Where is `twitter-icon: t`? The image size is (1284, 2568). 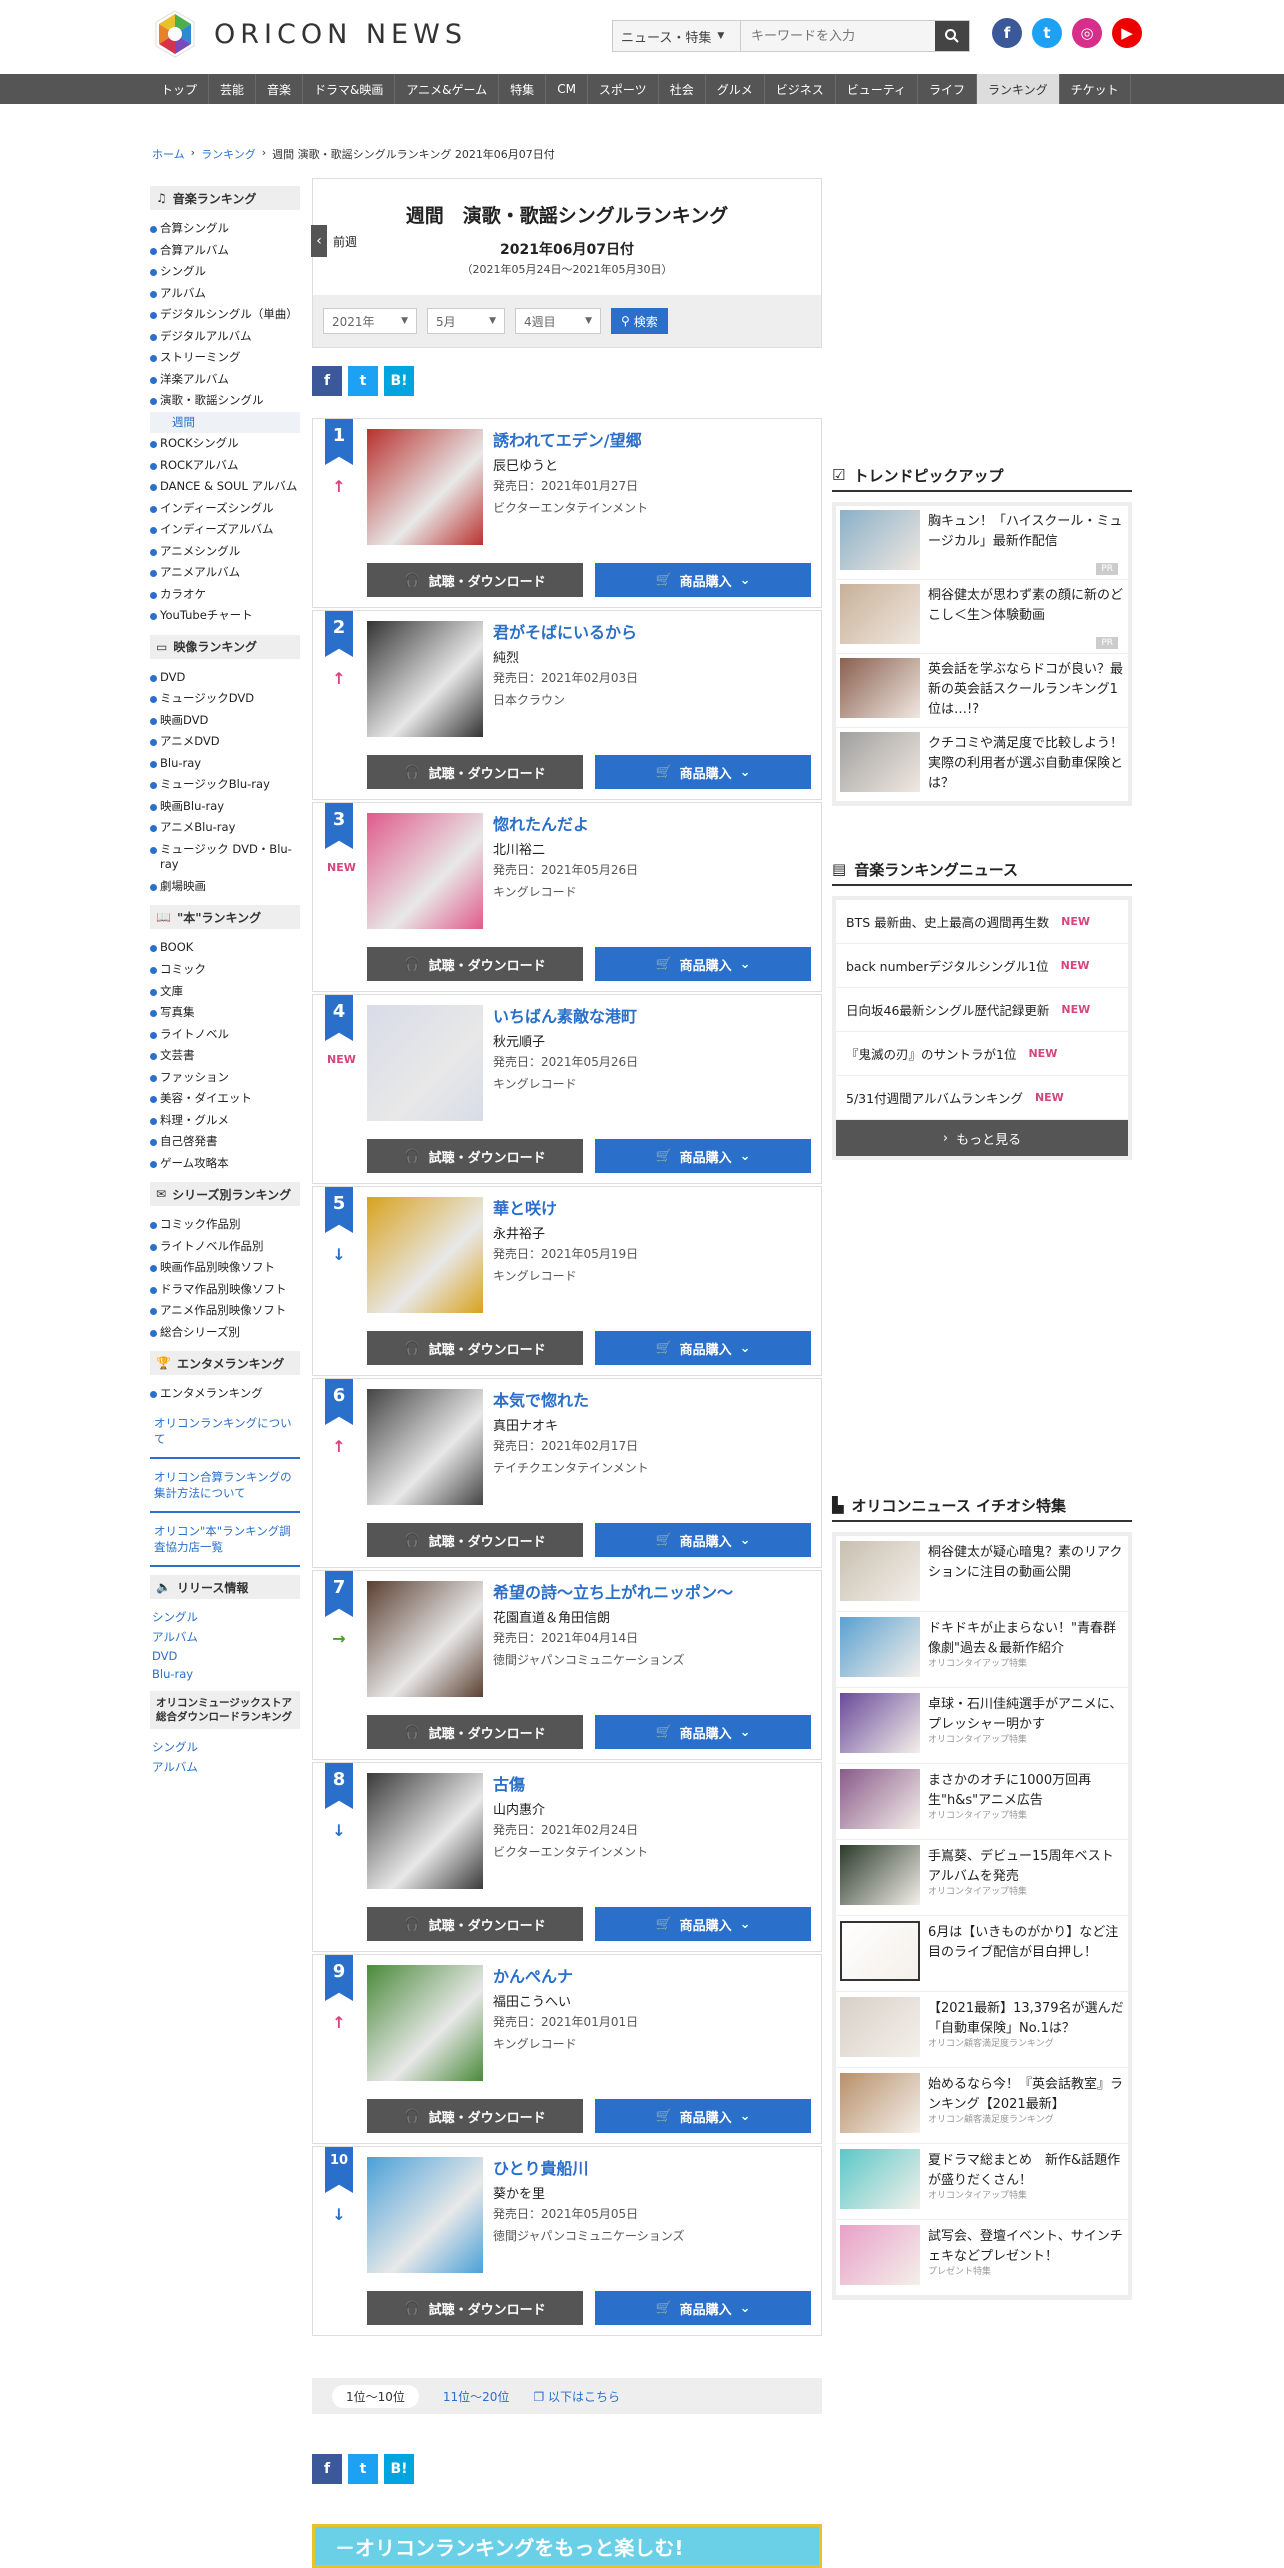
twitter-icon: t is located at coordinates (1047, 33).